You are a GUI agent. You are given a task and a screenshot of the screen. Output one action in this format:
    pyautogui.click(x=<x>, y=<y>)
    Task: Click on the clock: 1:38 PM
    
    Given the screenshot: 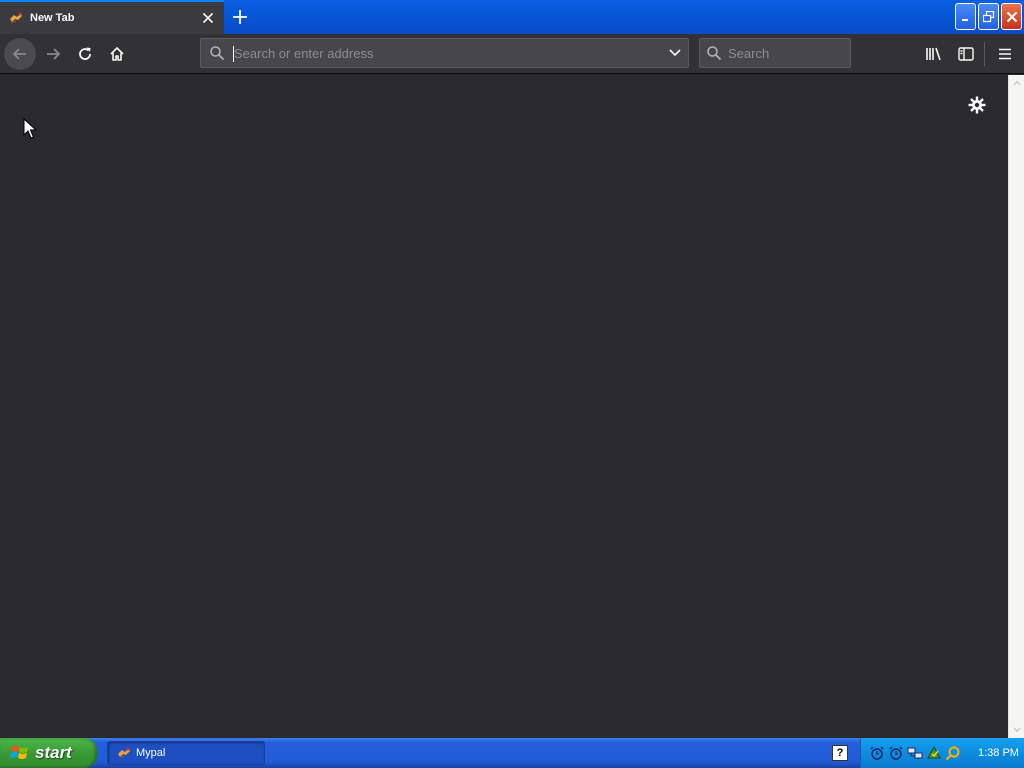 What is the action you would take?
    pyautogui.click(x=998, y=753)
    